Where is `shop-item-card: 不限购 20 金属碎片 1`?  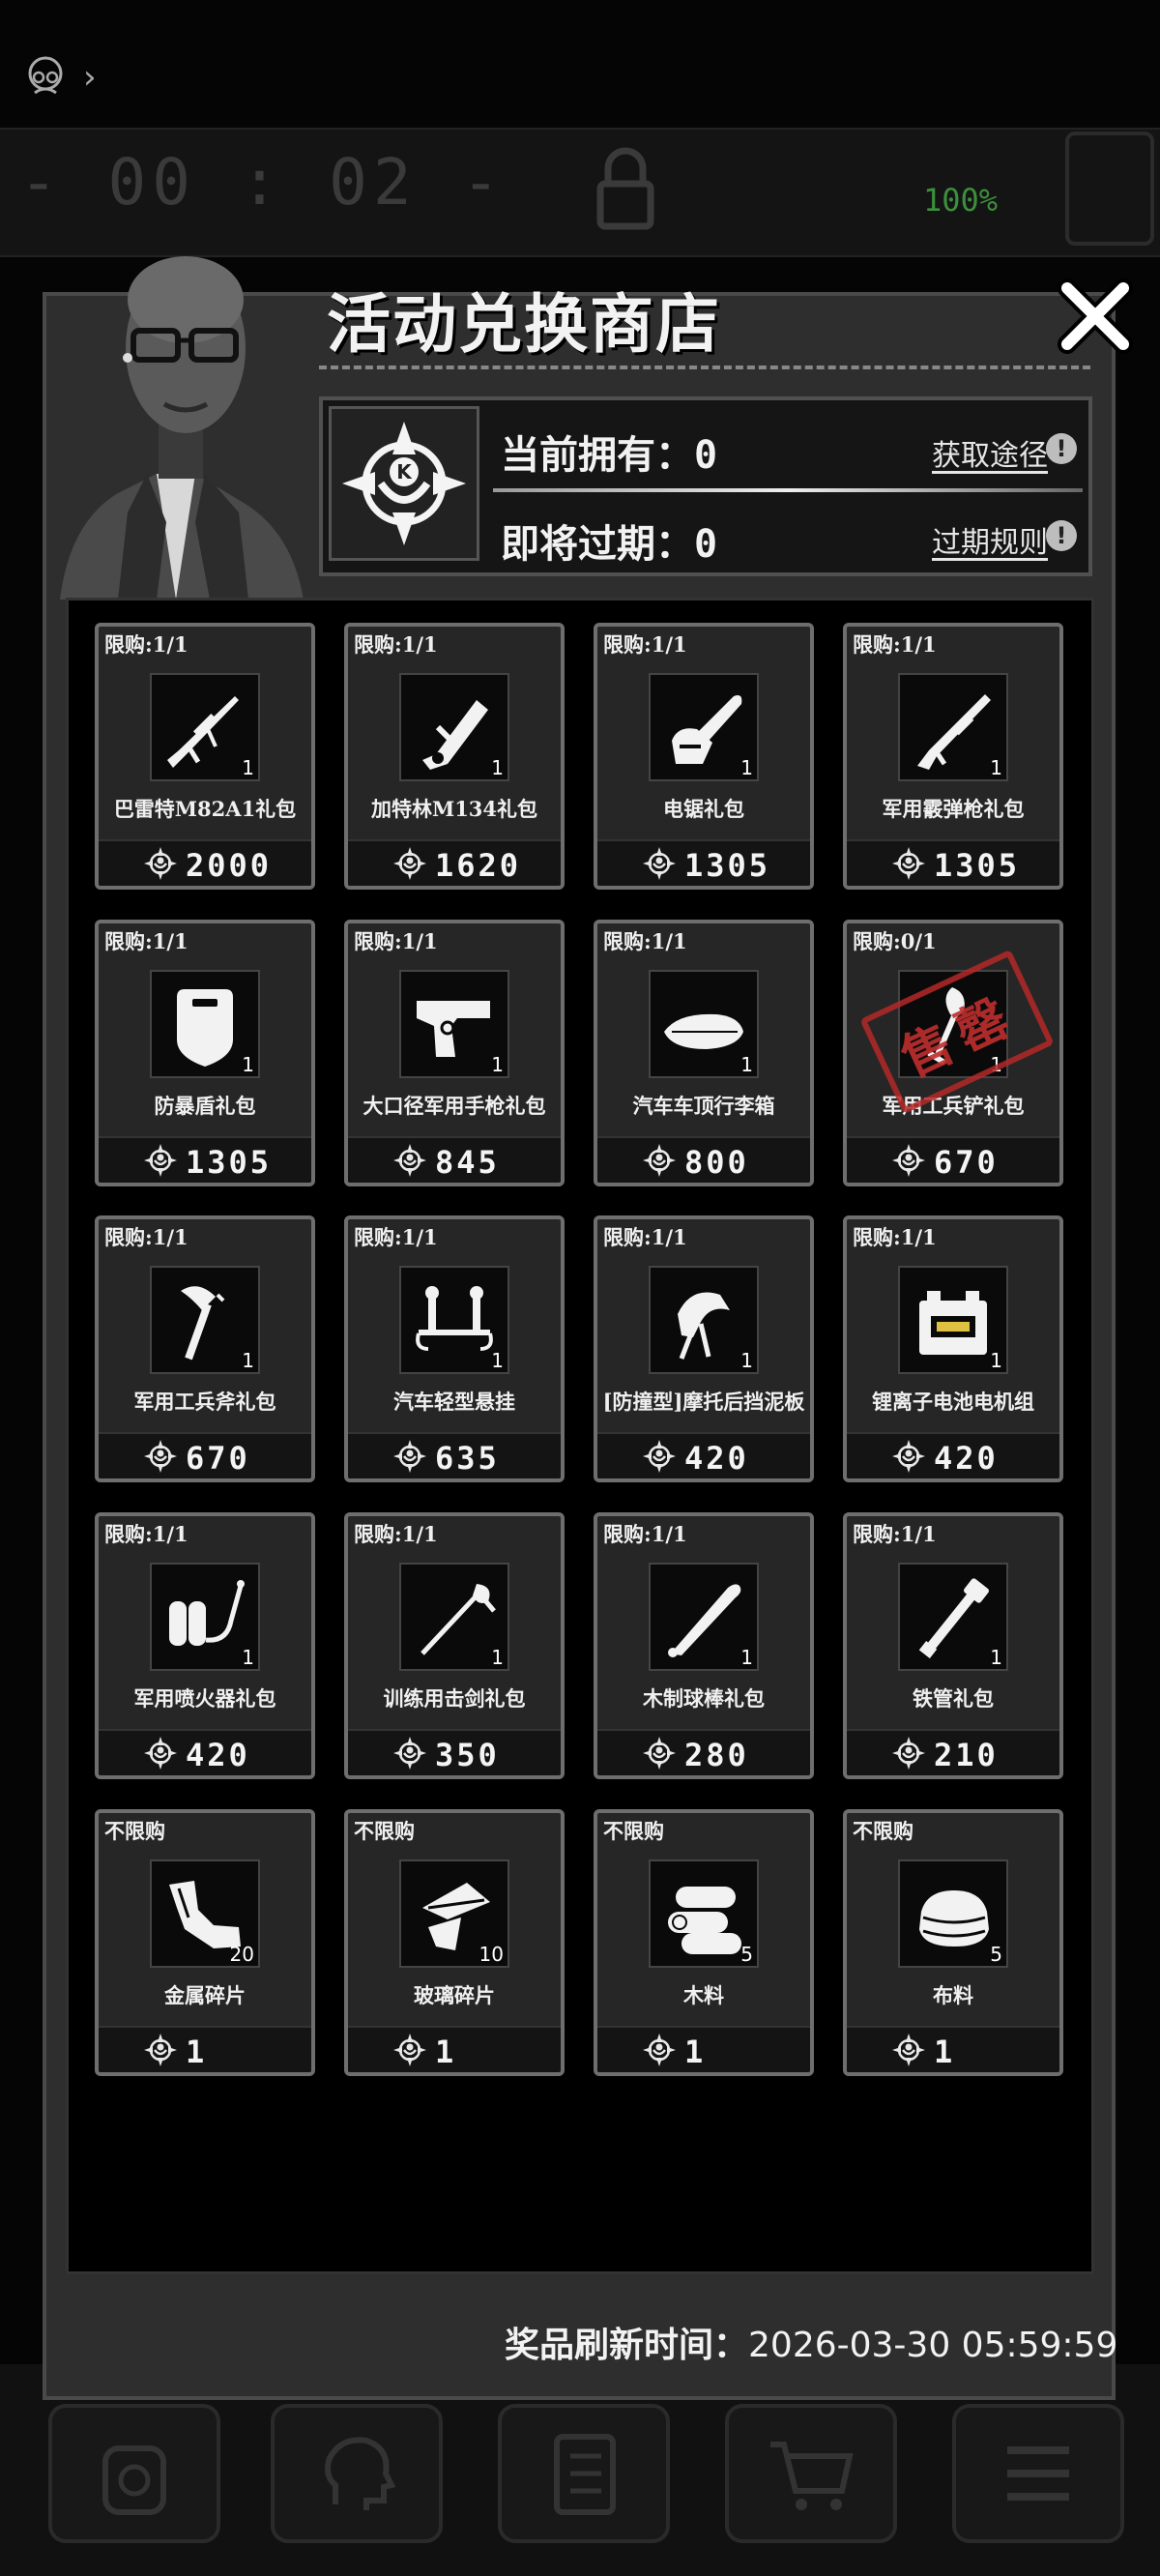
shop-item-card: 不限购 20 金属碎片 1 is located at coordinates (205, 1942).